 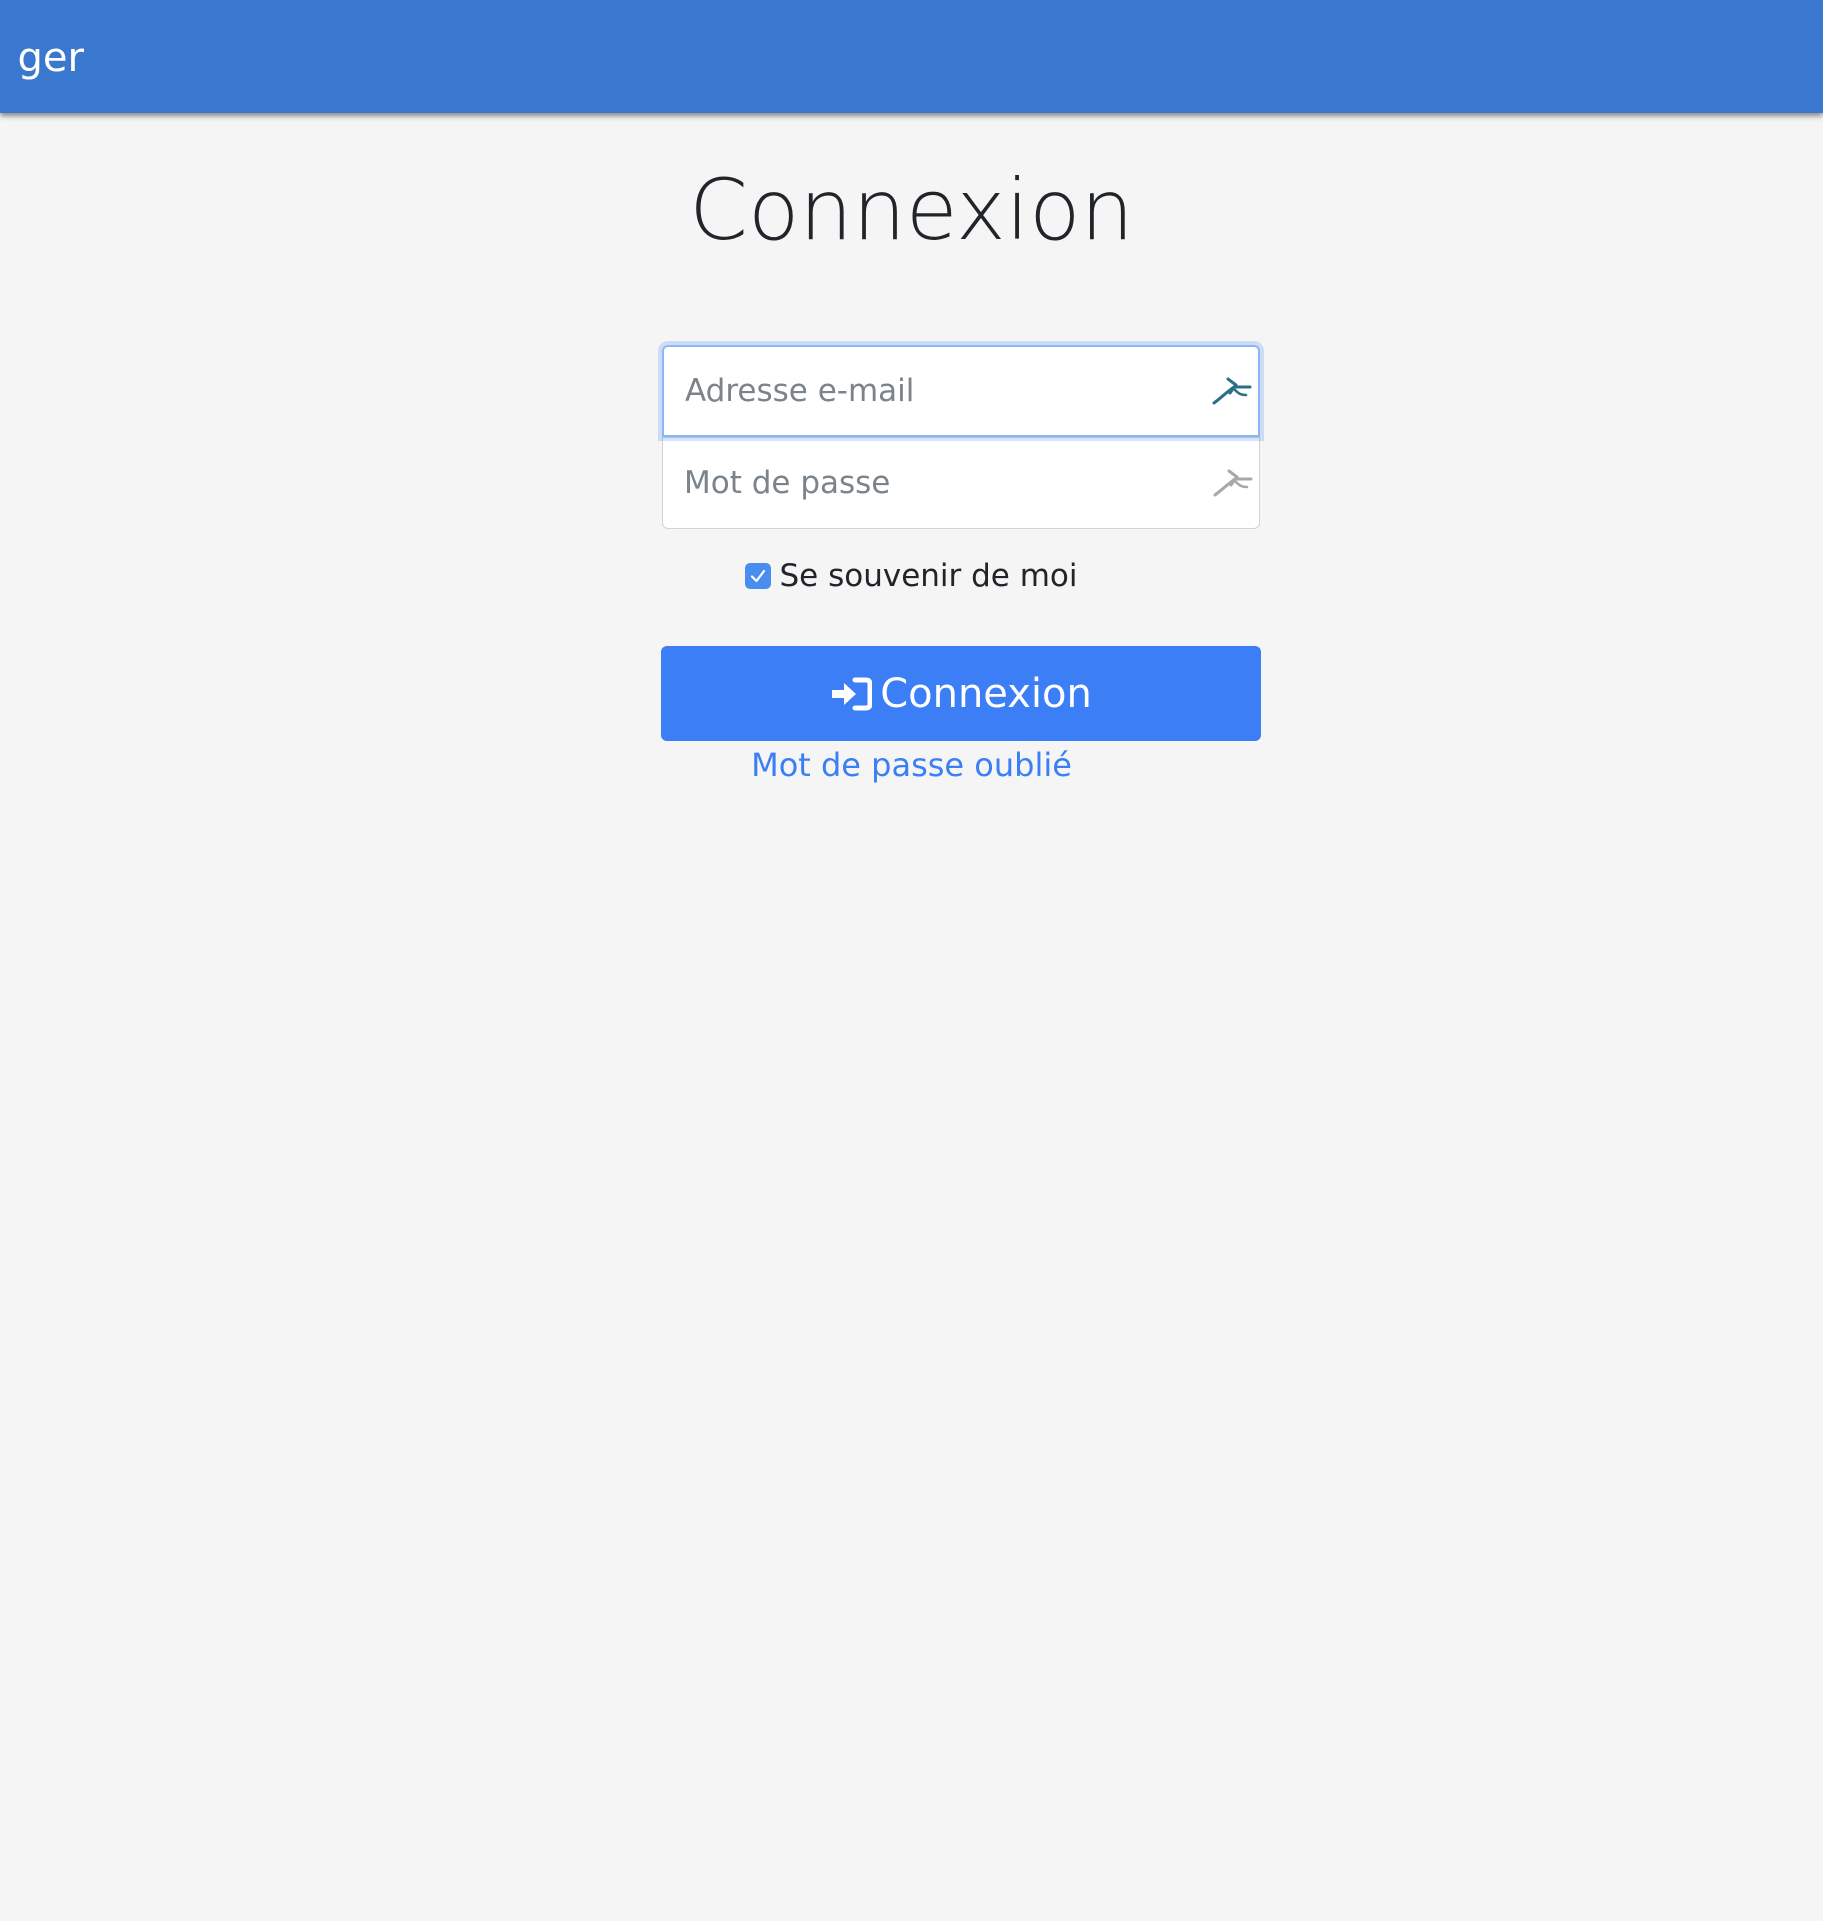 I want to click on email-field, so click(x=961, y=391).